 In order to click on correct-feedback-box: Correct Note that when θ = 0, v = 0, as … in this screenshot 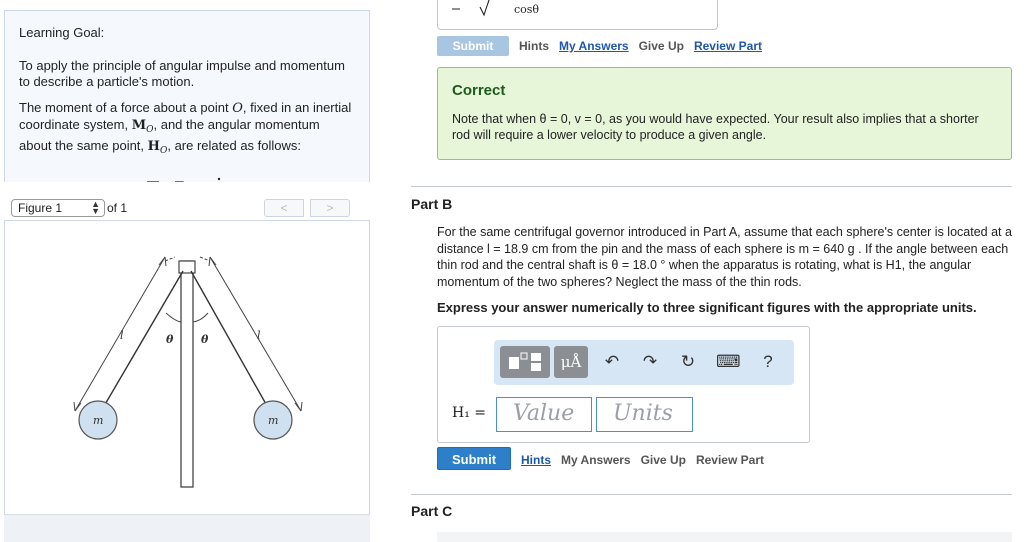, I will do `click(724, 113)`.